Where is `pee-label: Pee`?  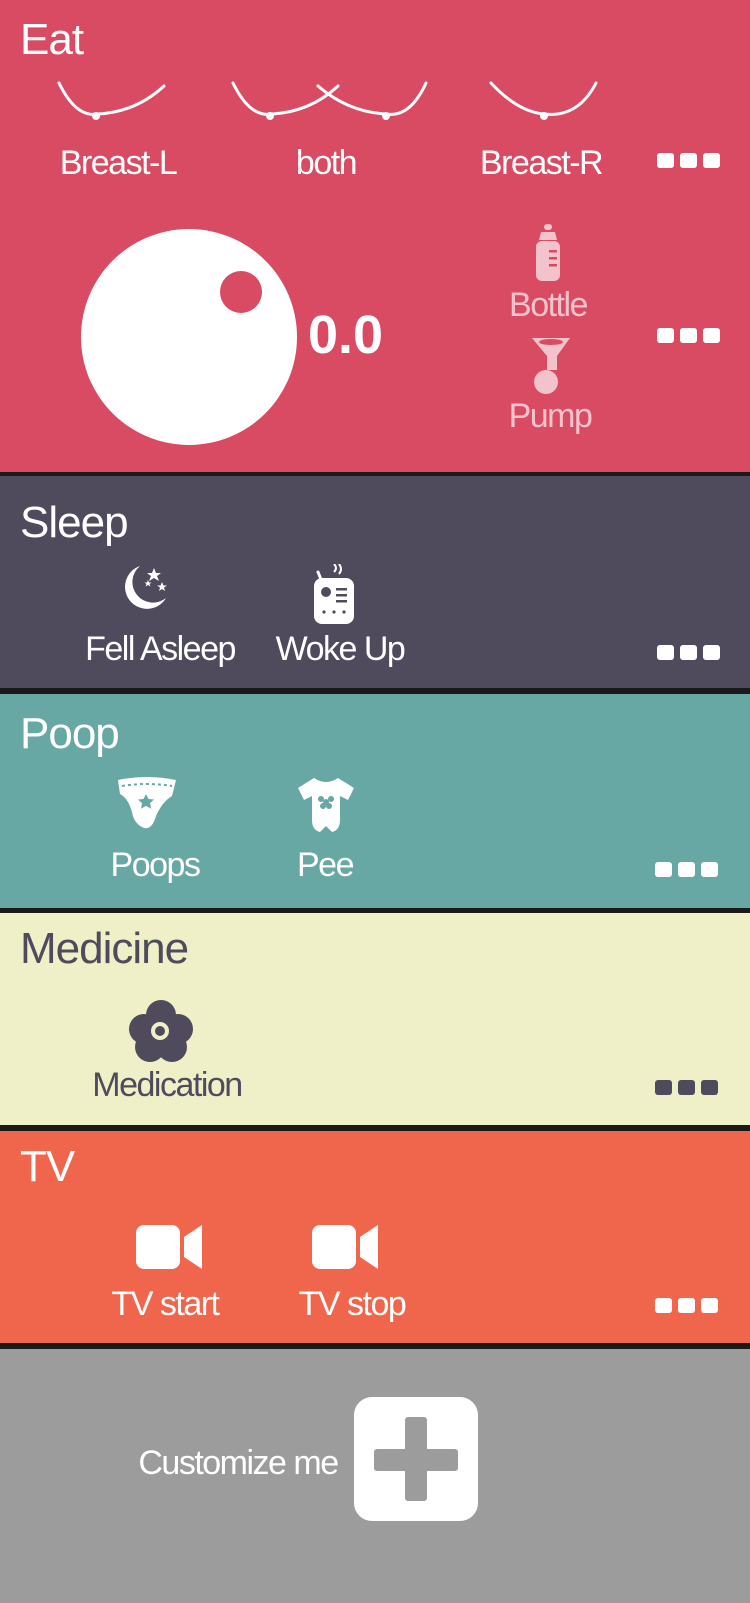 pee-label: Pee is located at coordinates (326, 865).